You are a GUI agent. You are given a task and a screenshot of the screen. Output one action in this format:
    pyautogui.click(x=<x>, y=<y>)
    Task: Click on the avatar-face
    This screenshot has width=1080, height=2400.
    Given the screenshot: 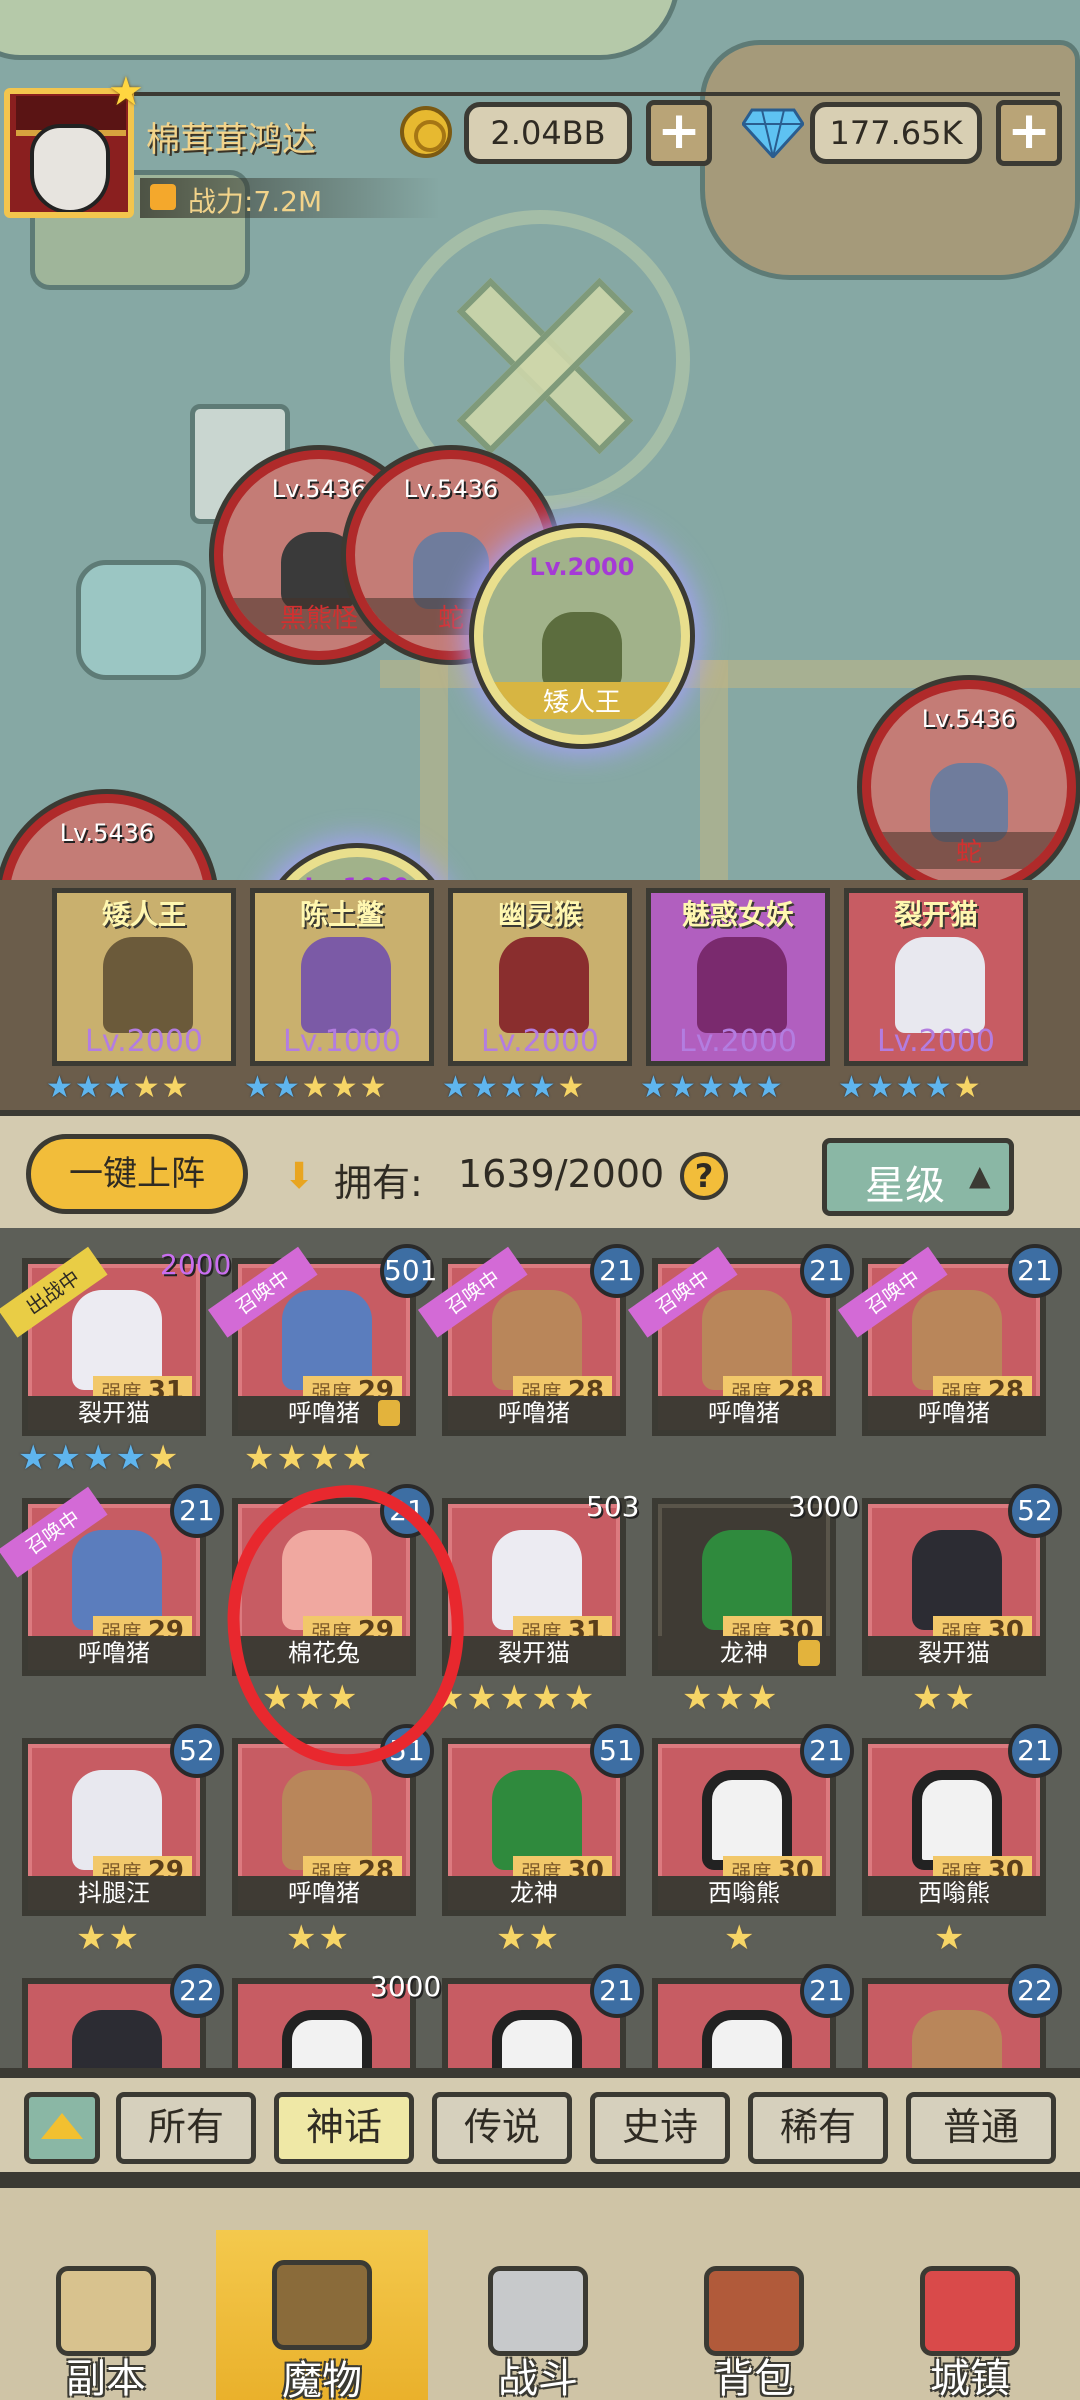 What is the action you would take?
    pyautogui.click(x=70, y=168)
    